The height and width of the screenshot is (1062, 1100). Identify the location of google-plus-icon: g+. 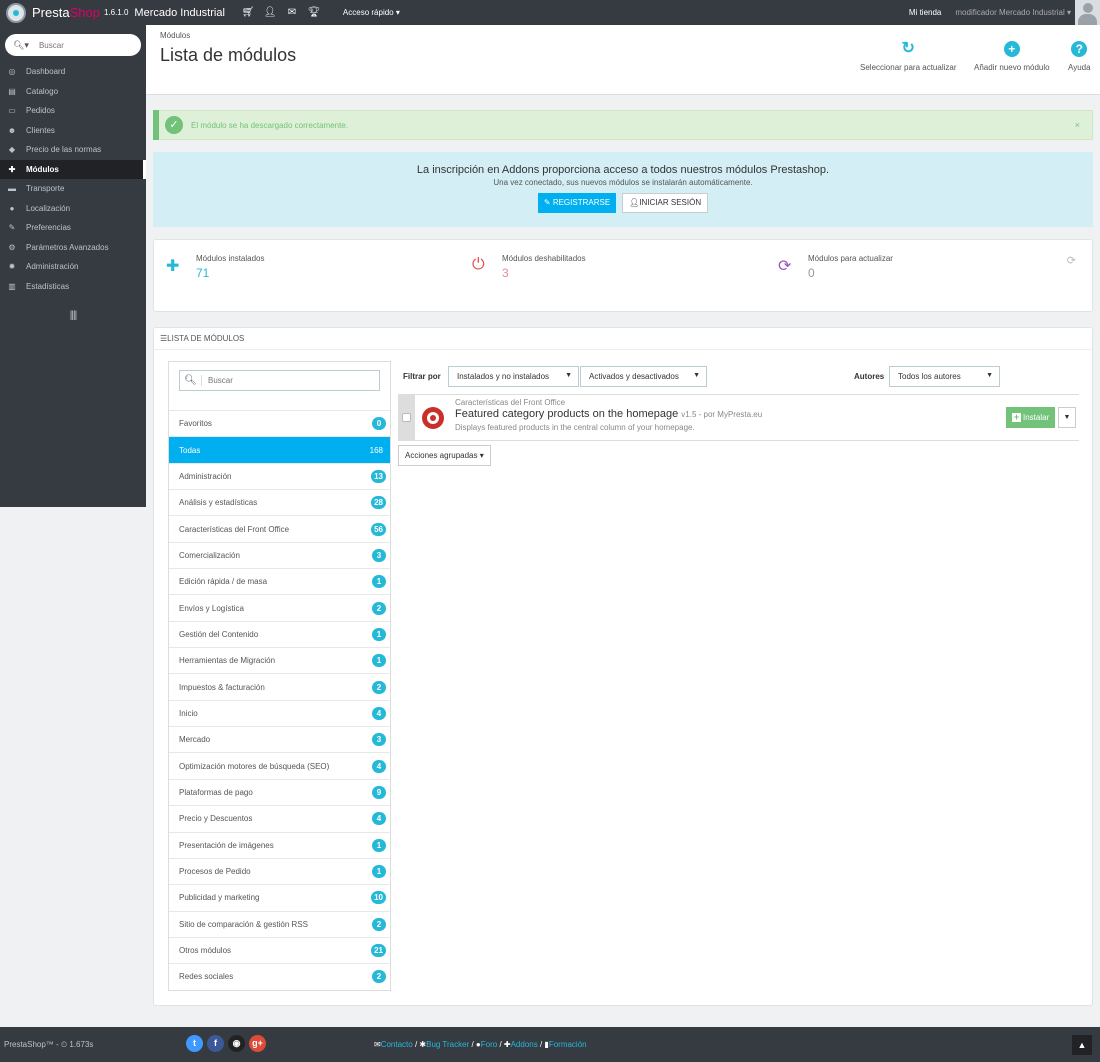
(257, 1043).